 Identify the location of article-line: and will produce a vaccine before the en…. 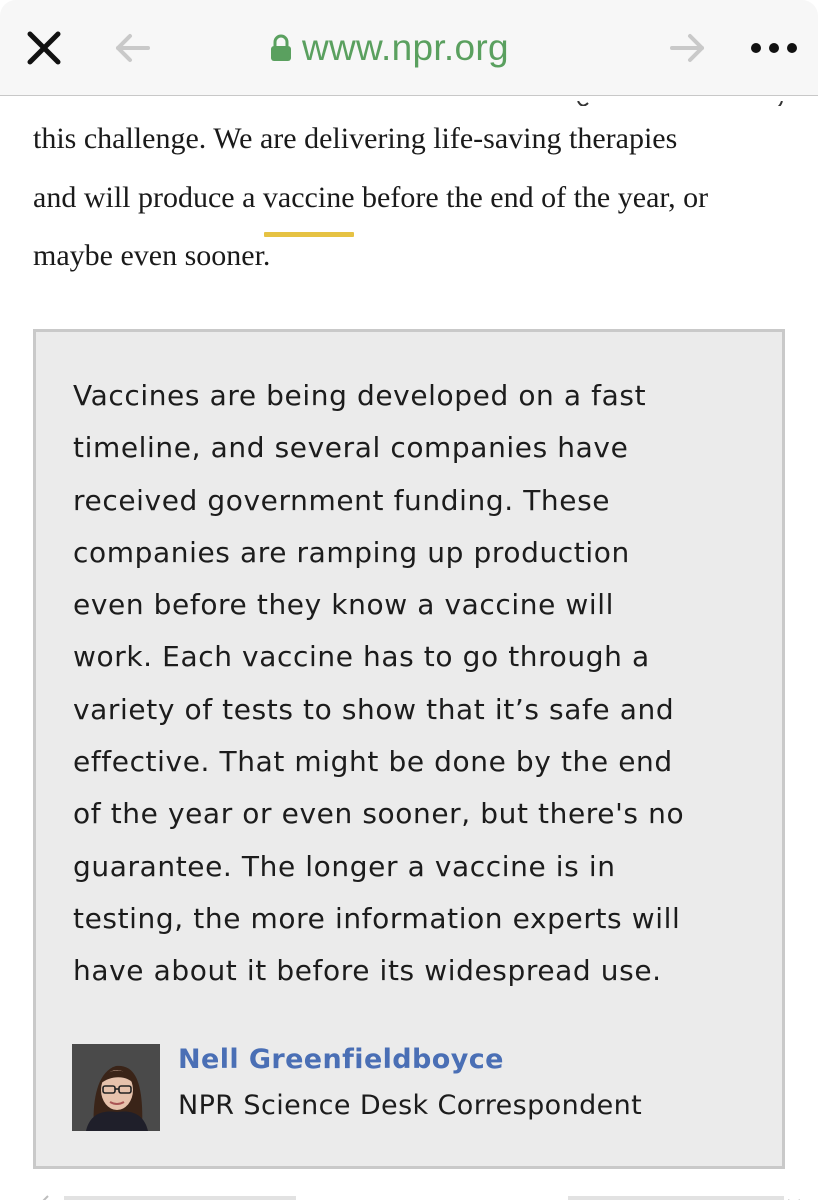
(423, 203).